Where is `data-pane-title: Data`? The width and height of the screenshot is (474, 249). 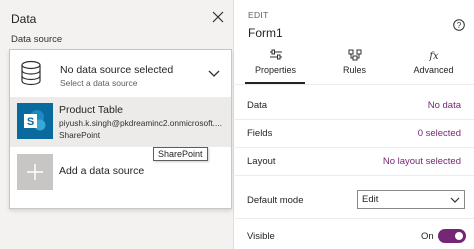
data-pane-title: Data is located at coordinates (24, 19).